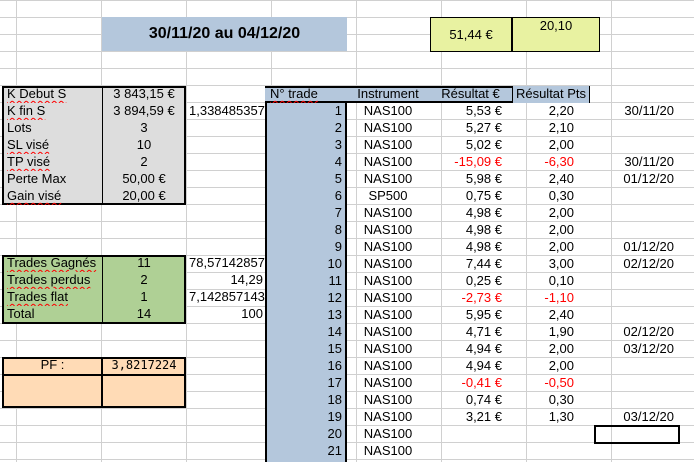 Image resolution: width=694 pixels, height=462 pixels. I want to click on trade-result-pts: 0,30, so click(551, 400).